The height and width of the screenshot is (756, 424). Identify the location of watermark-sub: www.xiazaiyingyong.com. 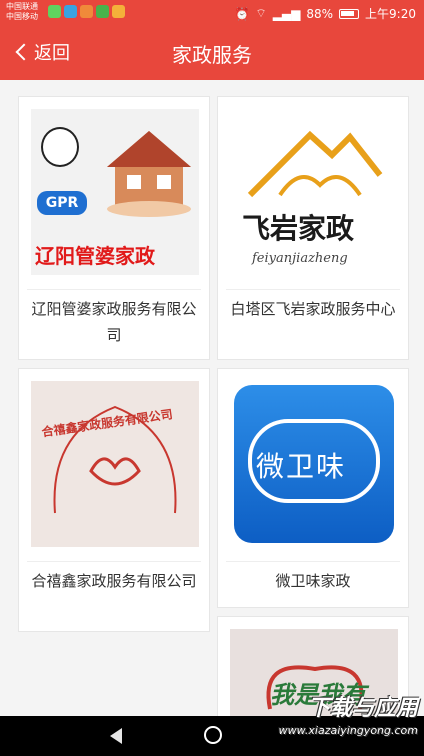
(348, 730).